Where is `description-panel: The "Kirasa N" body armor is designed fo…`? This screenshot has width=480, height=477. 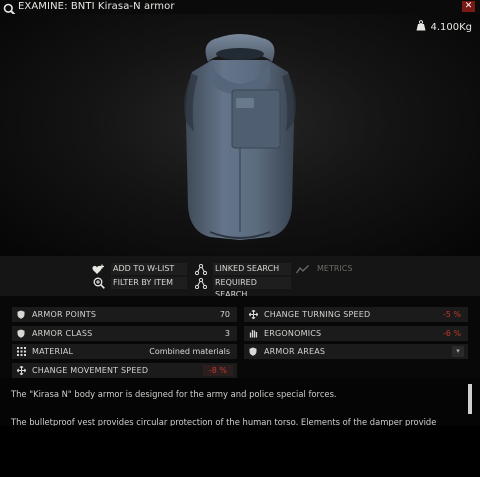 description-panel: The "Kirasa N" body armor is designed fo… is located at coordinates (240, 402).